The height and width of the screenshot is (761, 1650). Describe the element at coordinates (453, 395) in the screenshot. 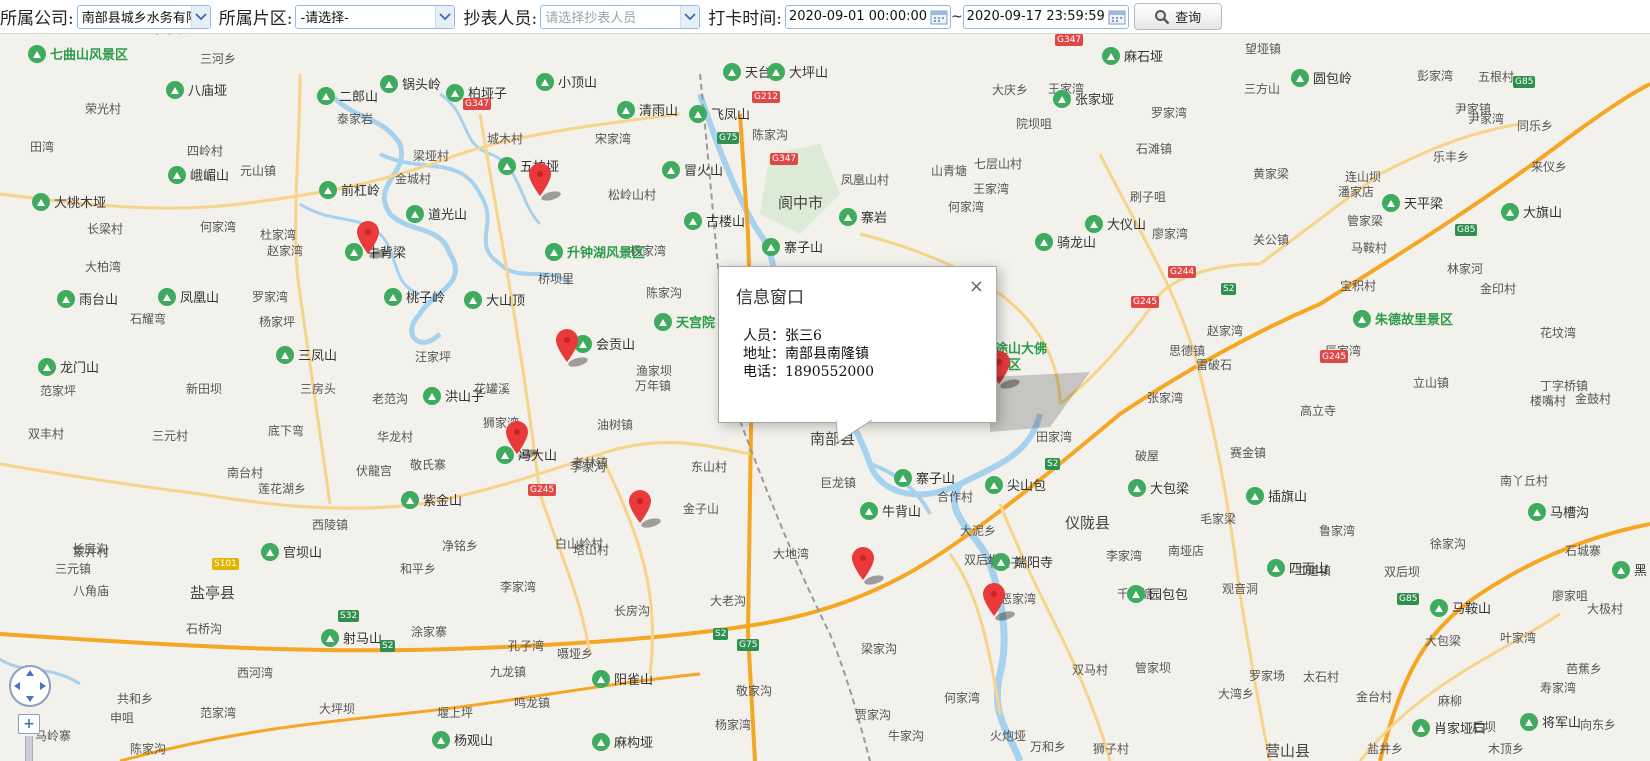

I see `poi-label: 洪山子` at that location.